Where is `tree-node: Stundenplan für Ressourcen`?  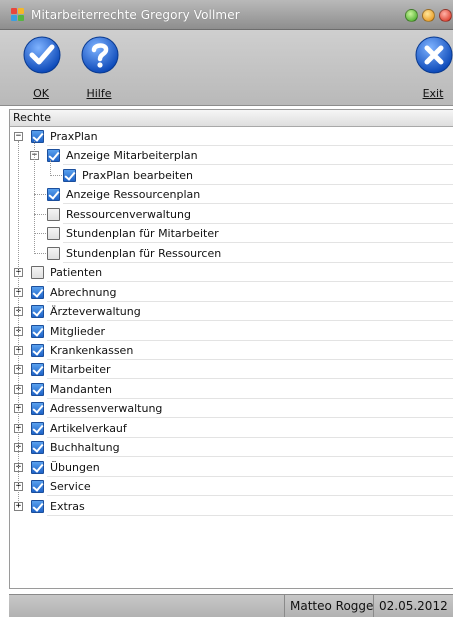
tree-node: Stundenplan für Ressourcen is located at coordinates (231, 253).